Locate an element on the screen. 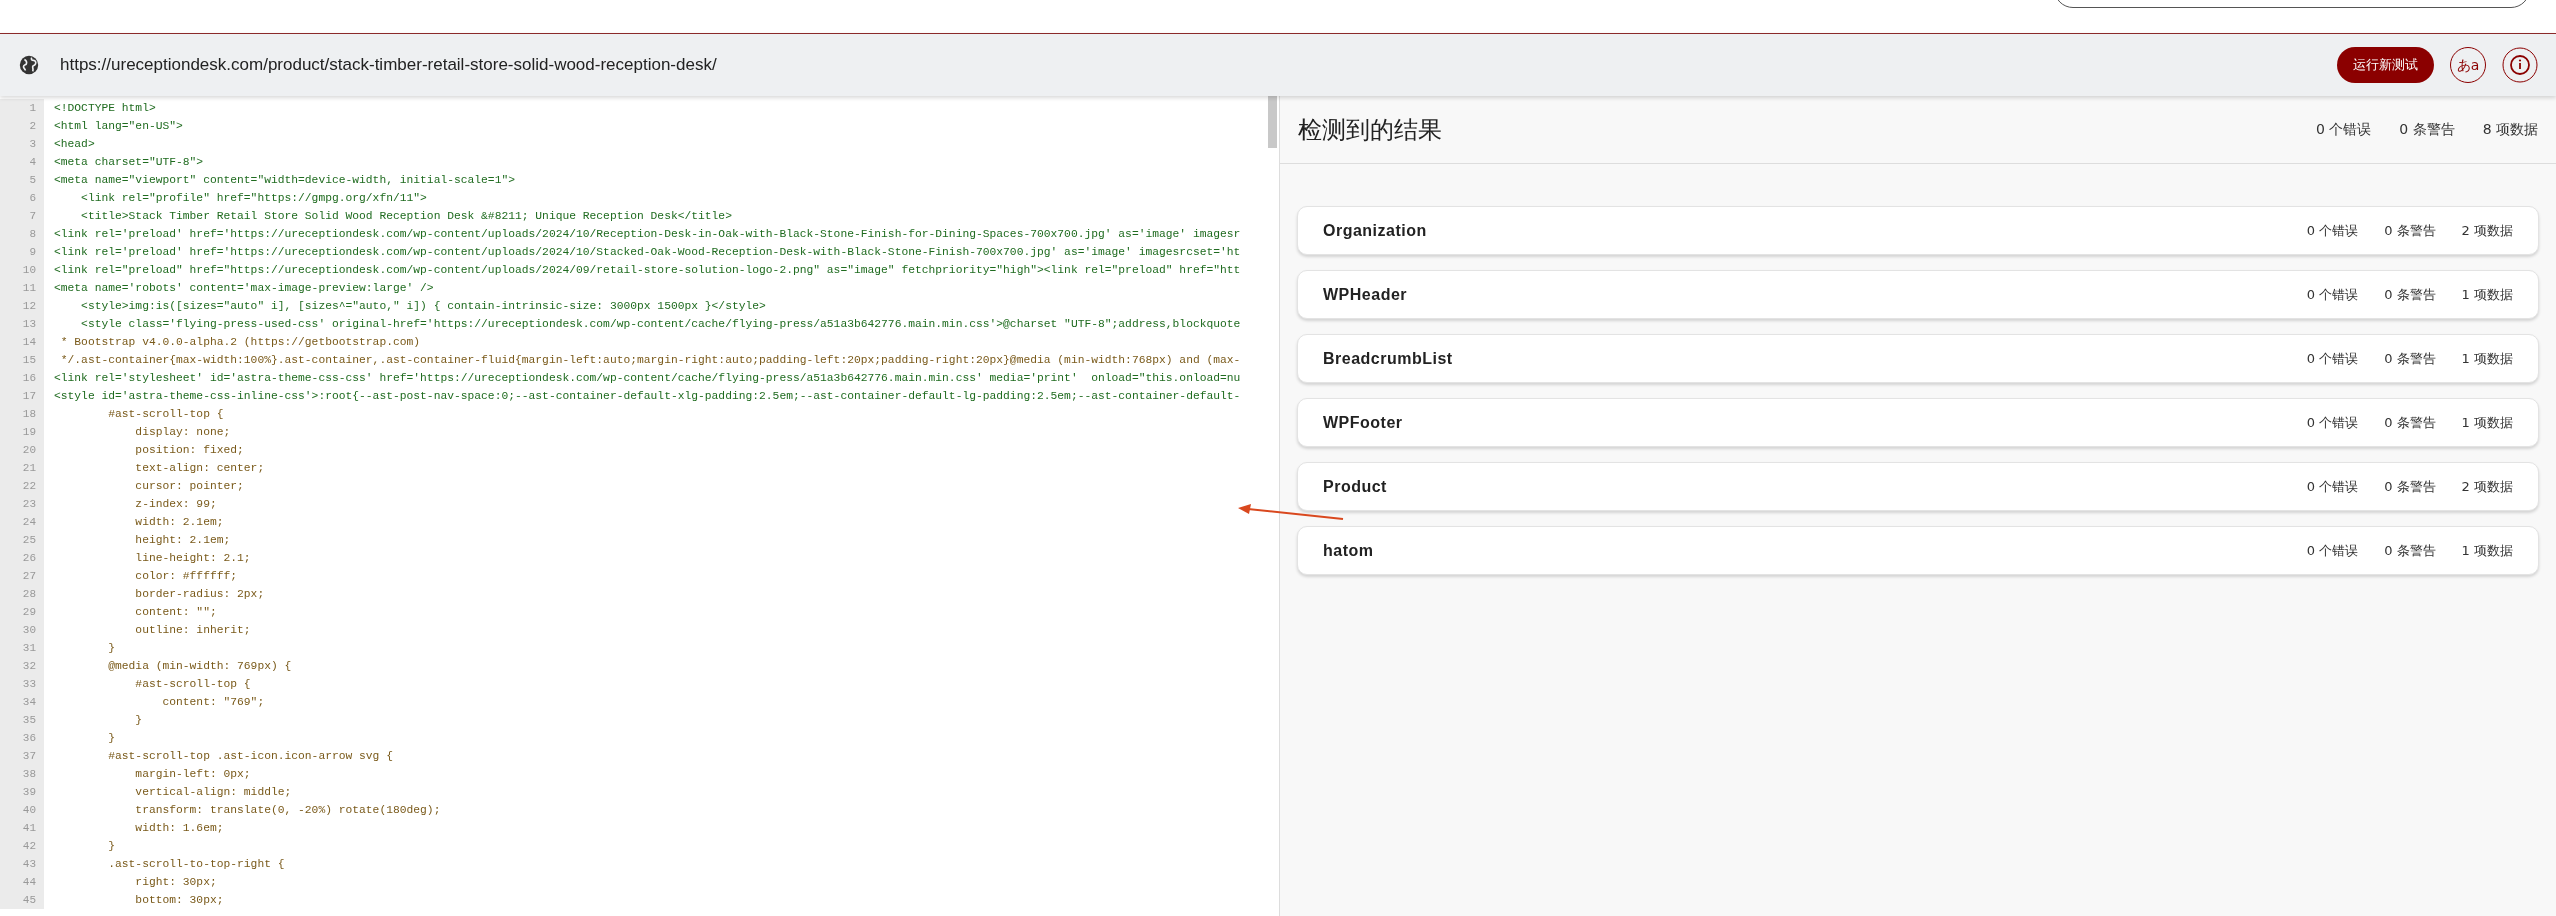  code-line: <title>Stack Timber Retail Store Solid Wood Reception Desk &#8211; Unique Reception Desk</title> is located at coordinates (406, 216).